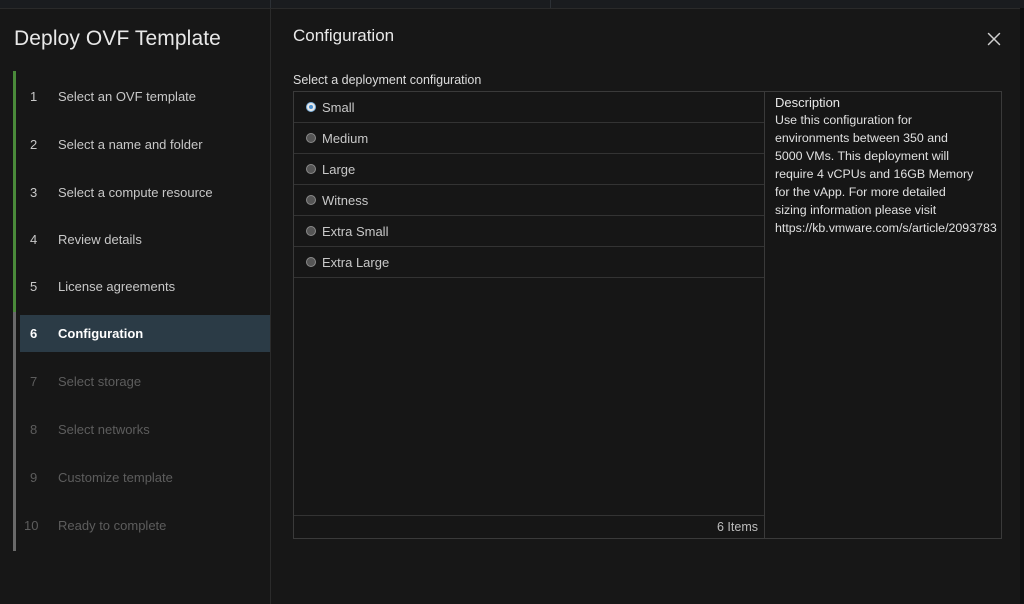 This screenshot has width=1024, height=604. Describe the element at coordinates (355, 231) in the screenshot. I see `option-label: Extra Small` at that location.